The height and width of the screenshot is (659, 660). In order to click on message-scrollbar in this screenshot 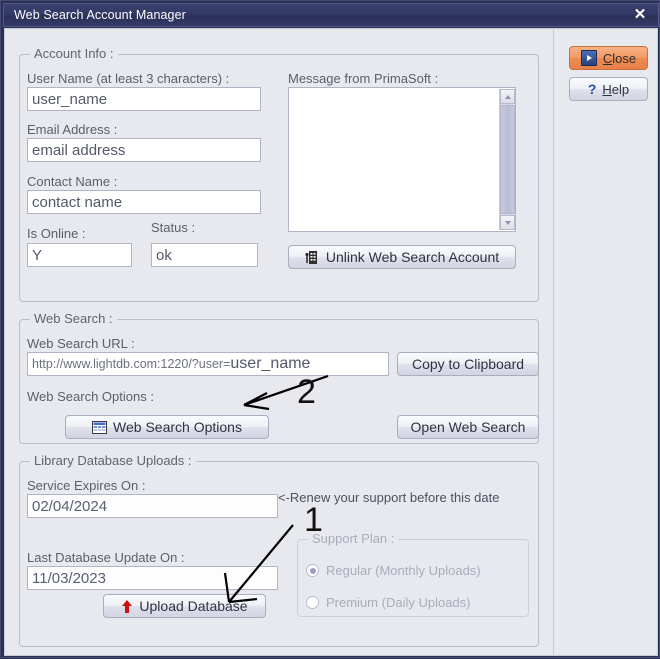, I will do `click(507, 159)`.